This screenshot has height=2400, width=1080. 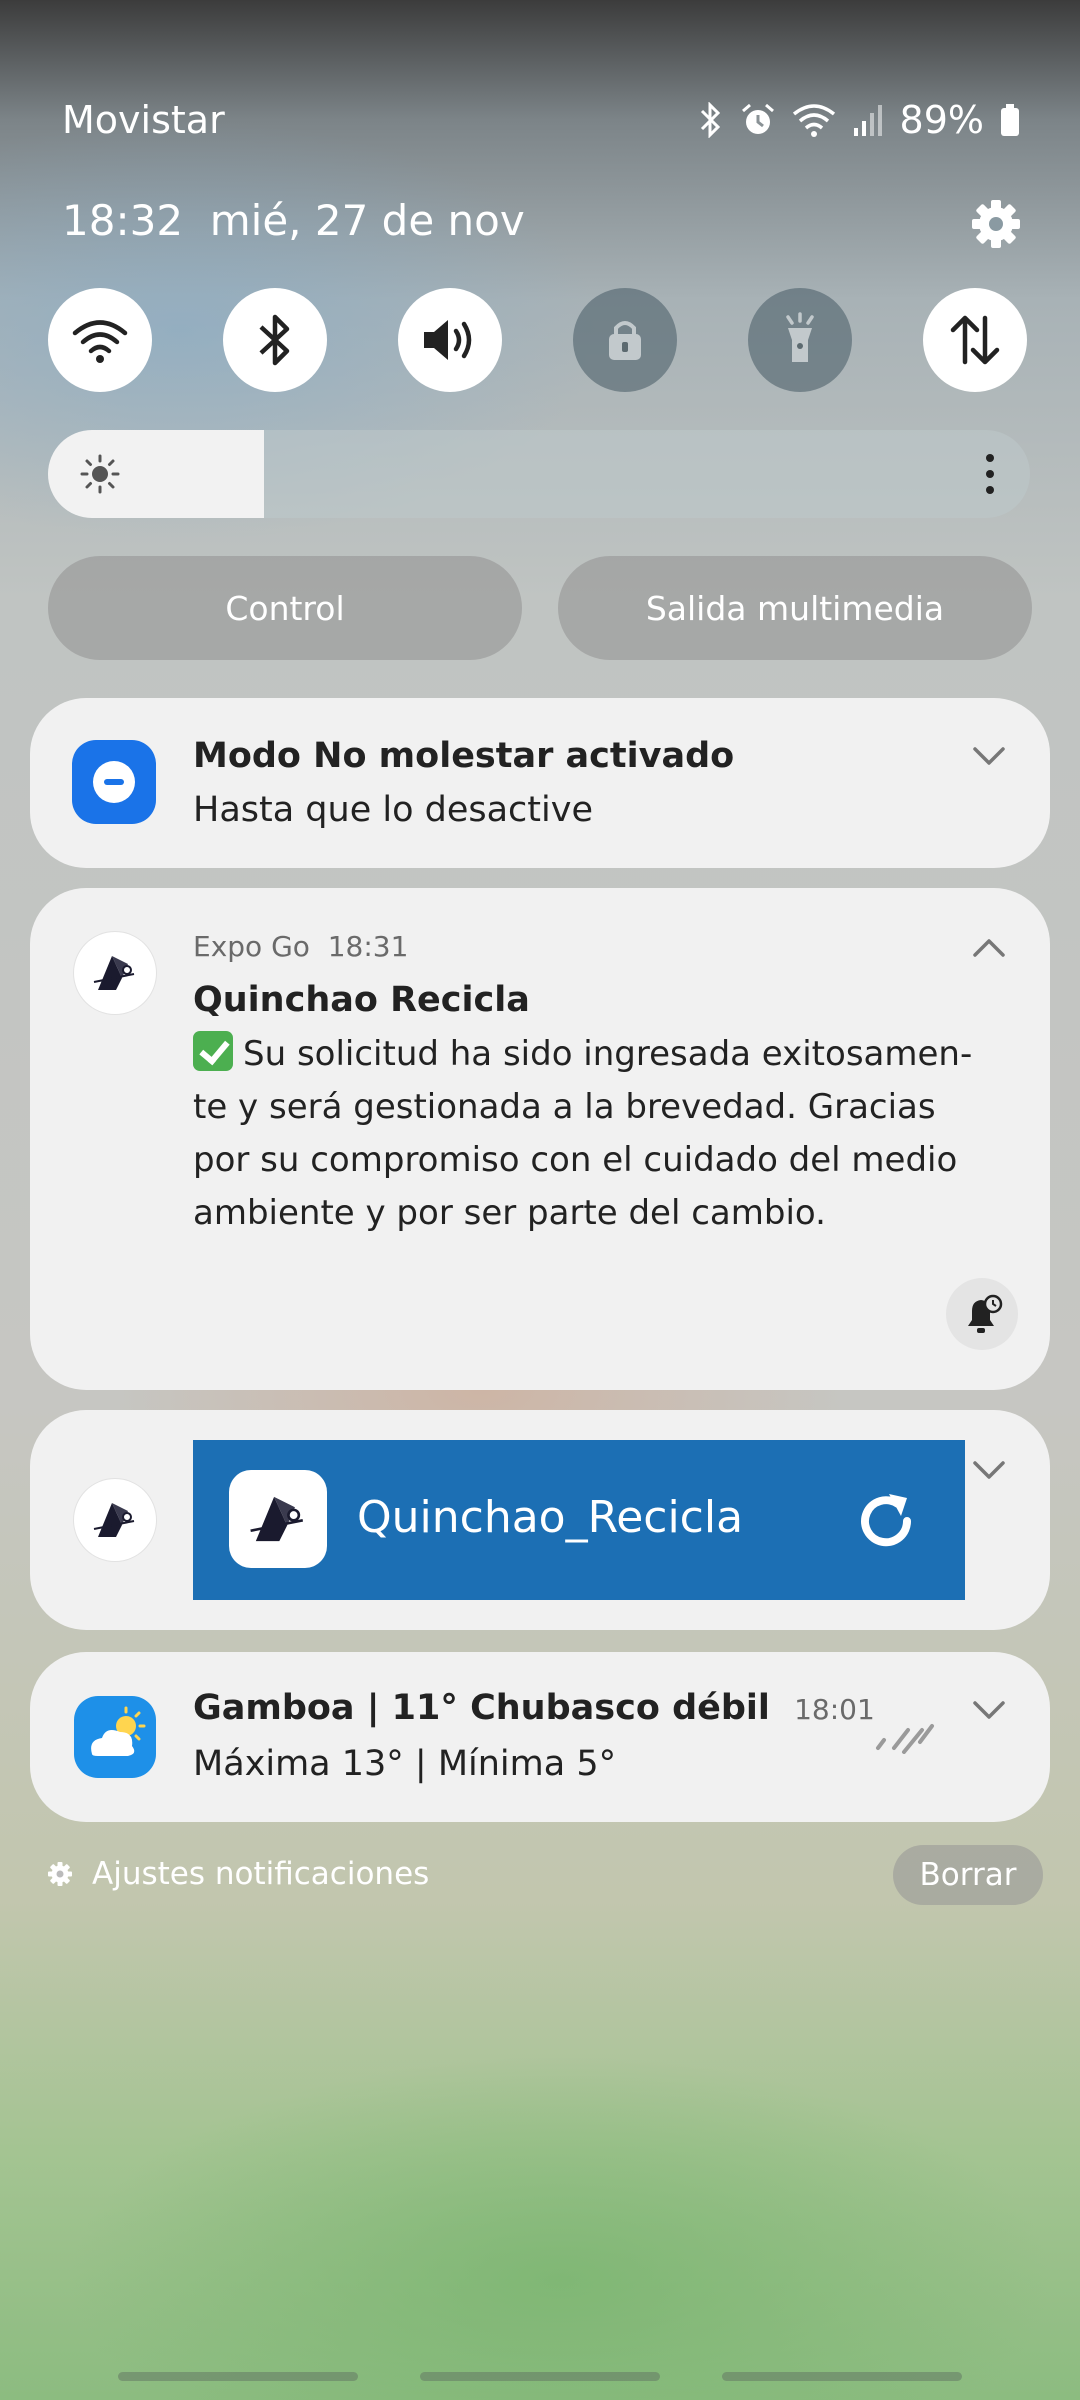 I want to click on qs-flashlight-toggle, so click(x=800, y=340).